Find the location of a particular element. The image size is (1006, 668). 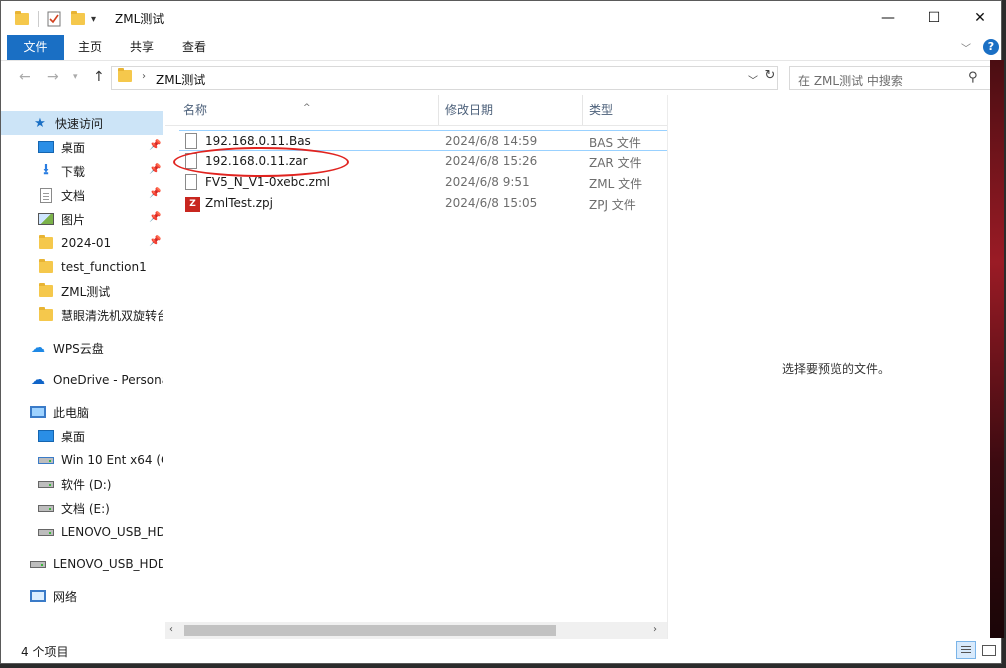

sidebar-item-network: 网络 is located at coordinates (82, 596).